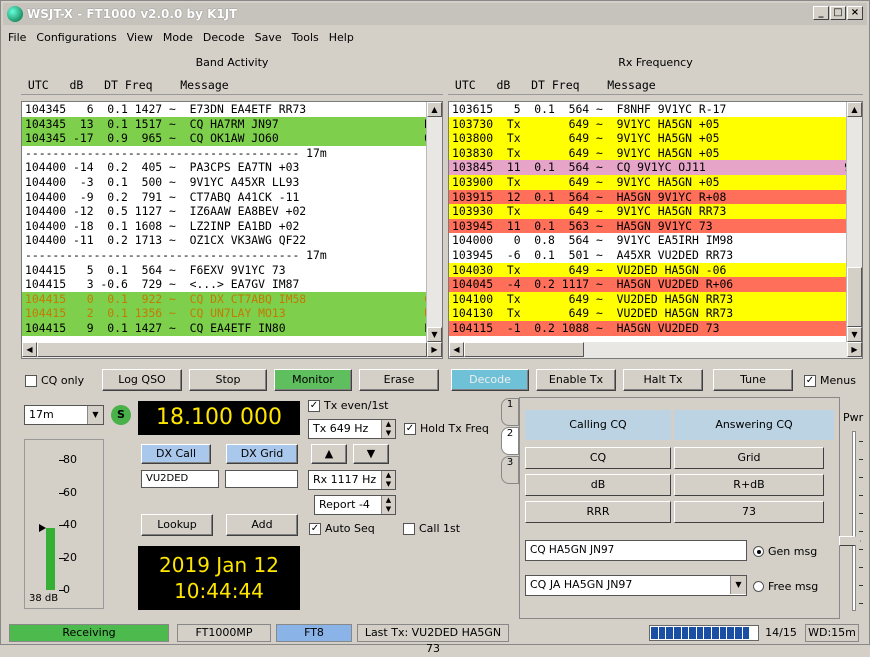 Image resolution: width=870 pixels, height=657 pixels. I want to click on auto-seq-checkbox: ✓ Auto Seq, so click(342, 528).